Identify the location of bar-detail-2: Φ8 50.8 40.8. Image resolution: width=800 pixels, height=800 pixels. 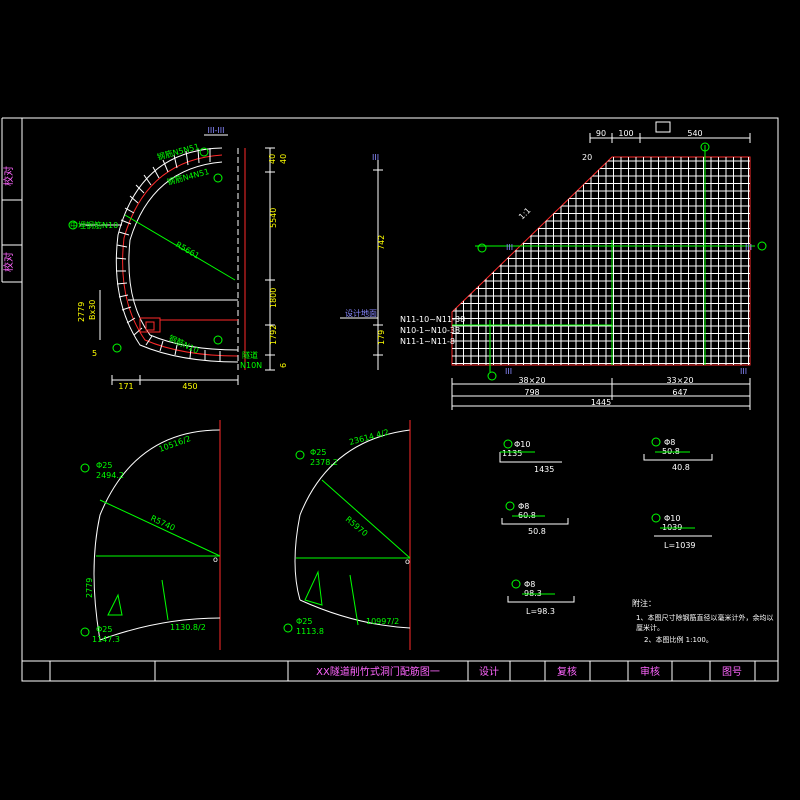
(678, 454).